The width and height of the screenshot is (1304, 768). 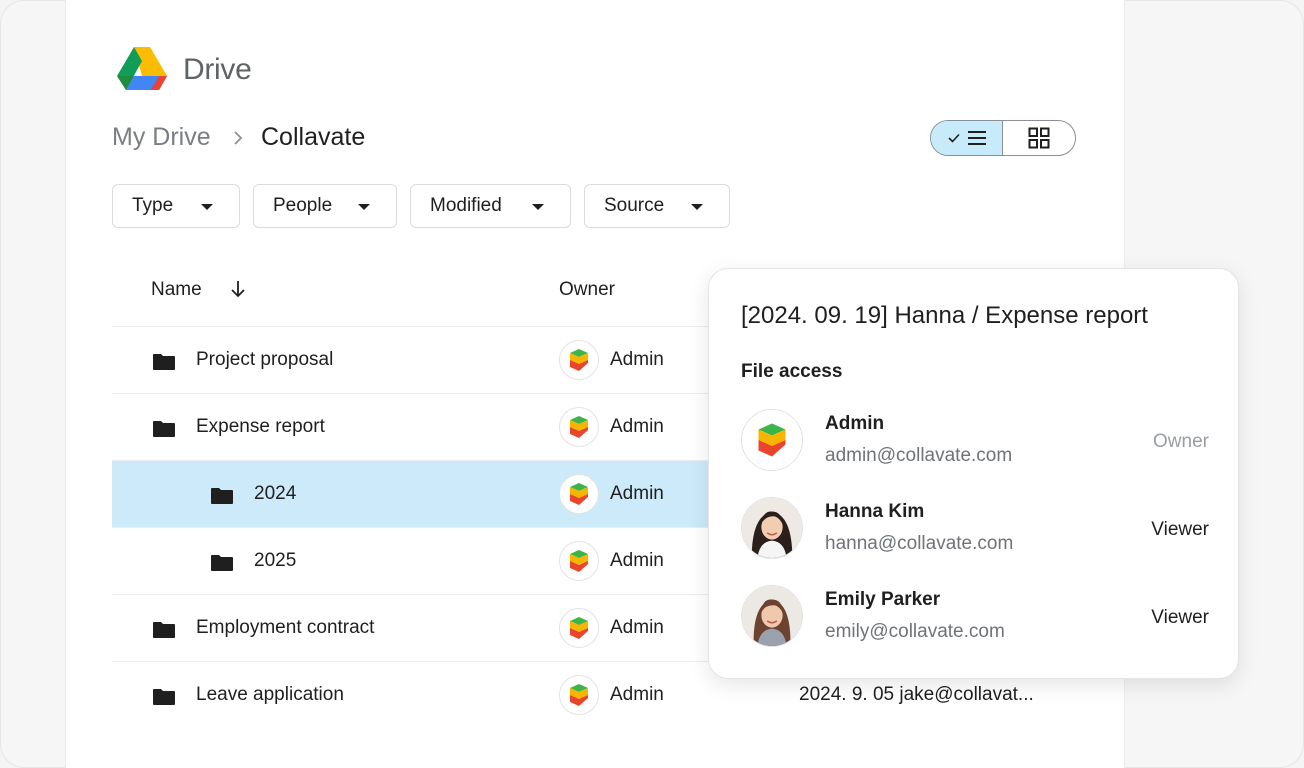 I want to click on brand-name: Drive, so click(x=217, y=69).